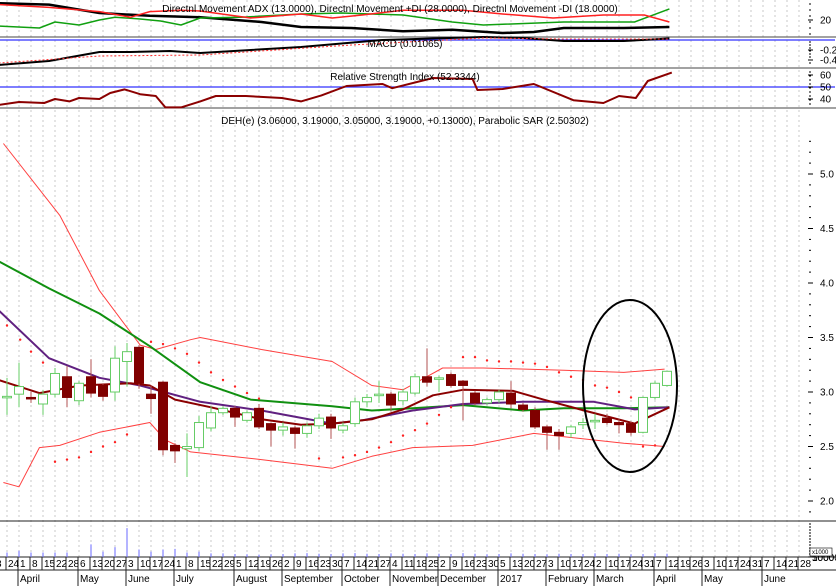 The image size is (836, 586). What do you see at coordinates (827, 284) in the screenshot?
I see `price-axis-tick-label: 4.0` at bounding box center [827, 284].